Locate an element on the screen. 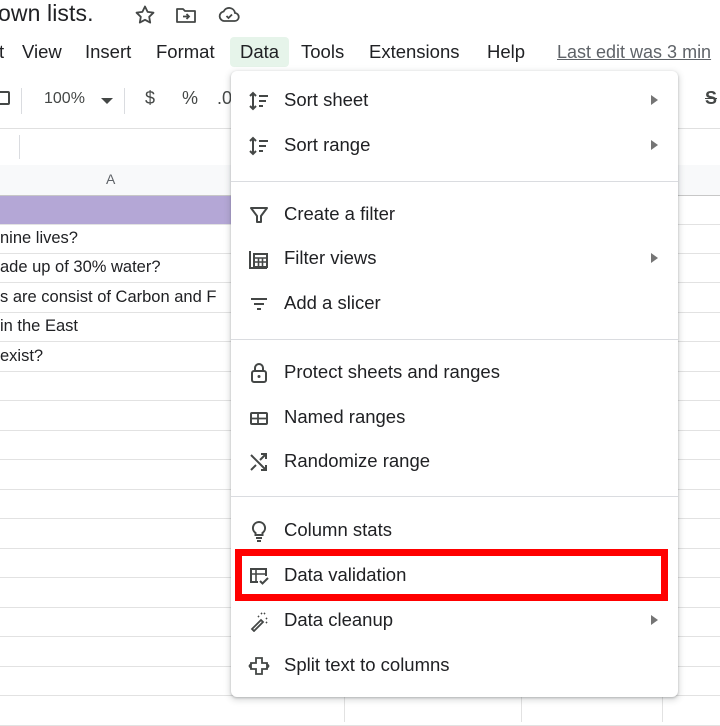 This screenshot has width=720, height=726. paint-format-icon is located at coordinates (5, 98).